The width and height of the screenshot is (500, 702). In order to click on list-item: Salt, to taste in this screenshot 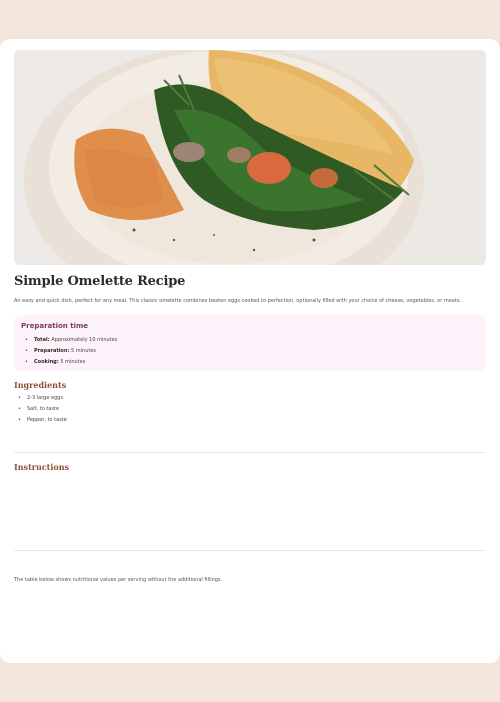, I will do `click(252, 409)`.